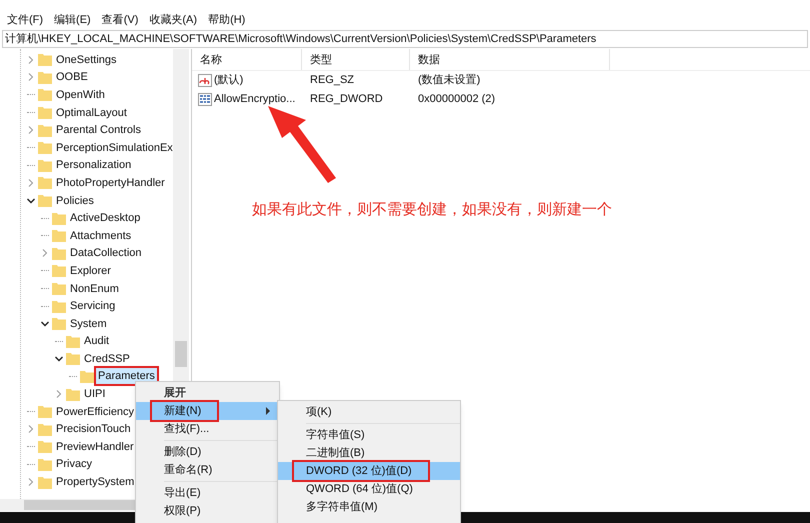 This screenshot has height=523, width=810. What do you see at coordinates (369, 453) in the screenshot?
I see `menu-item: 二进制值(B)` at bounding box center [369, 453].